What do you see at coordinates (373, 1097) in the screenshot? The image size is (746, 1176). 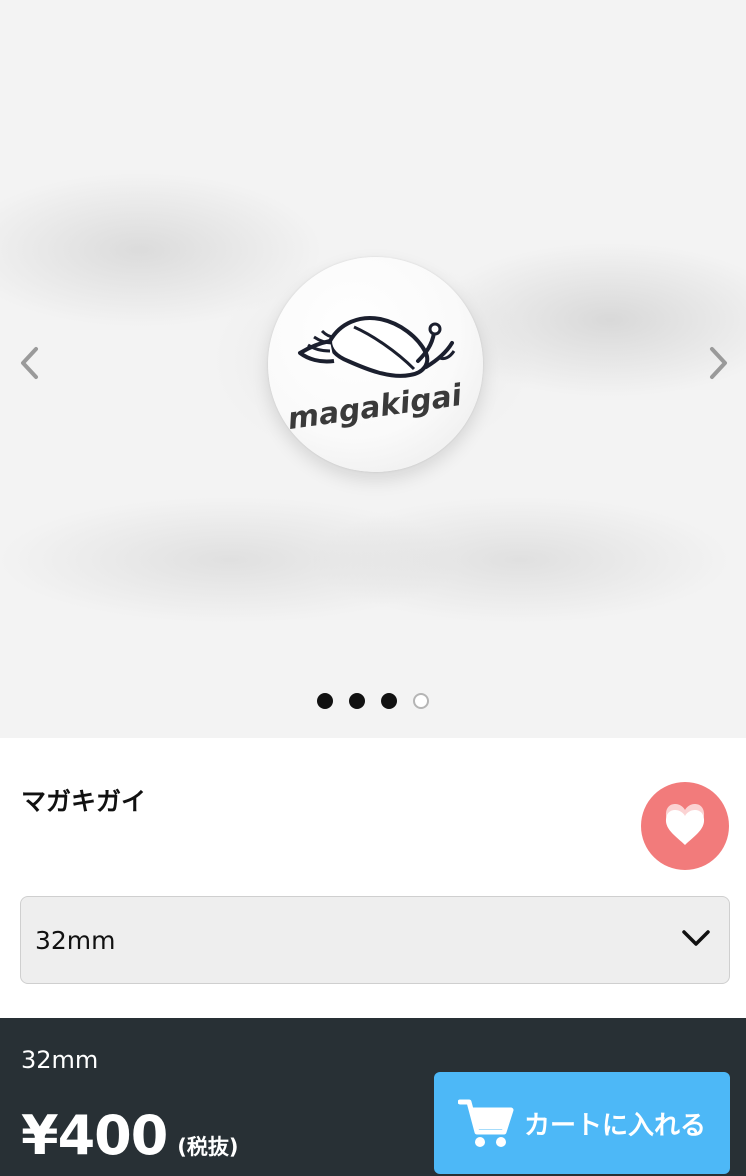 I see `purchase-bar: 32mm ¥400 (税抜) カートに入れる` at bounding box center [373, 1097].